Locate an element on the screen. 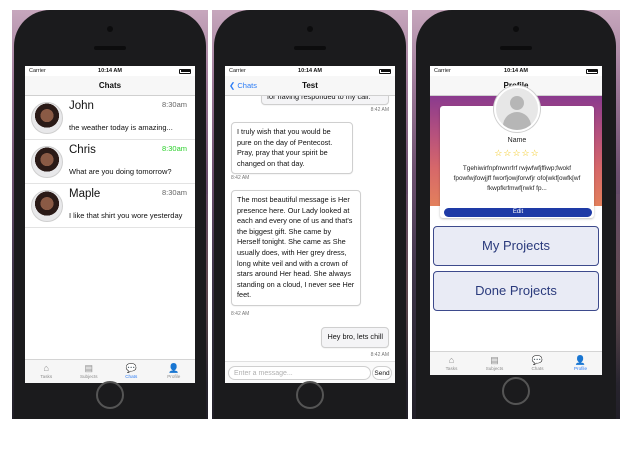  message-input is located at coordinates (299, 373).